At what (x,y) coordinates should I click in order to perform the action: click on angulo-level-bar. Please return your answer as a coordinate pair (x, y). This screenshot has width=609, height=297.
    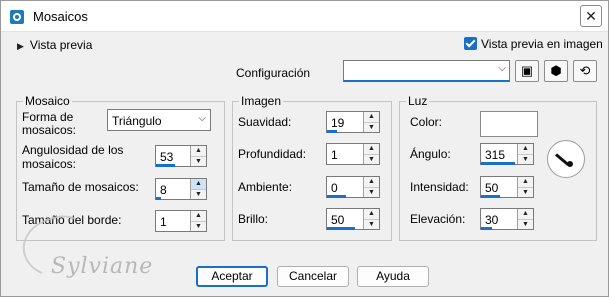
    Looking at the image, I should click on (498, 163).